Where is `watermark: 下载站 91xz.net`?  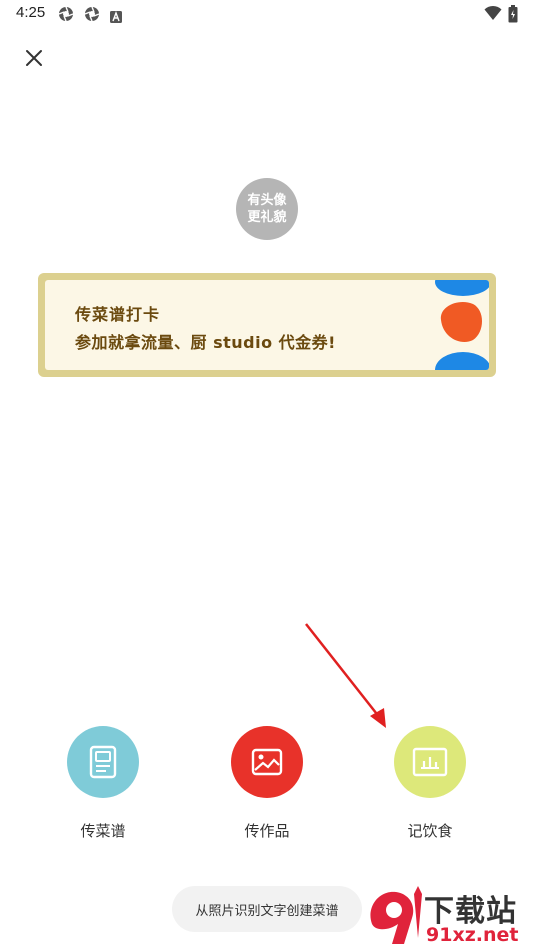
watermark: 下载站 91xz.net is located at coordinates (449, 917).